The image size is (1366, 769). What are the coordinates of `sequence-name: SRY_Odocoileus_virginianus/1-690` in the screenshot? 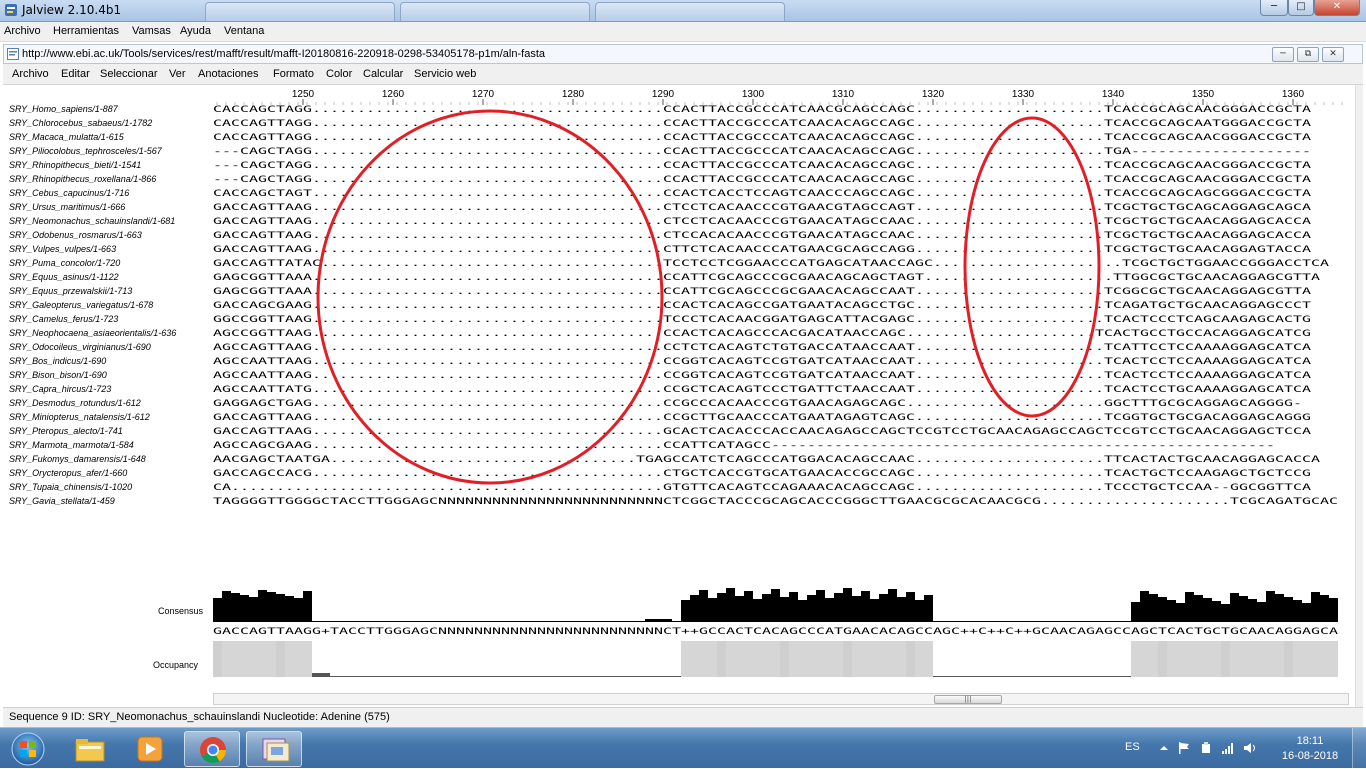 It's located at (80, 347).